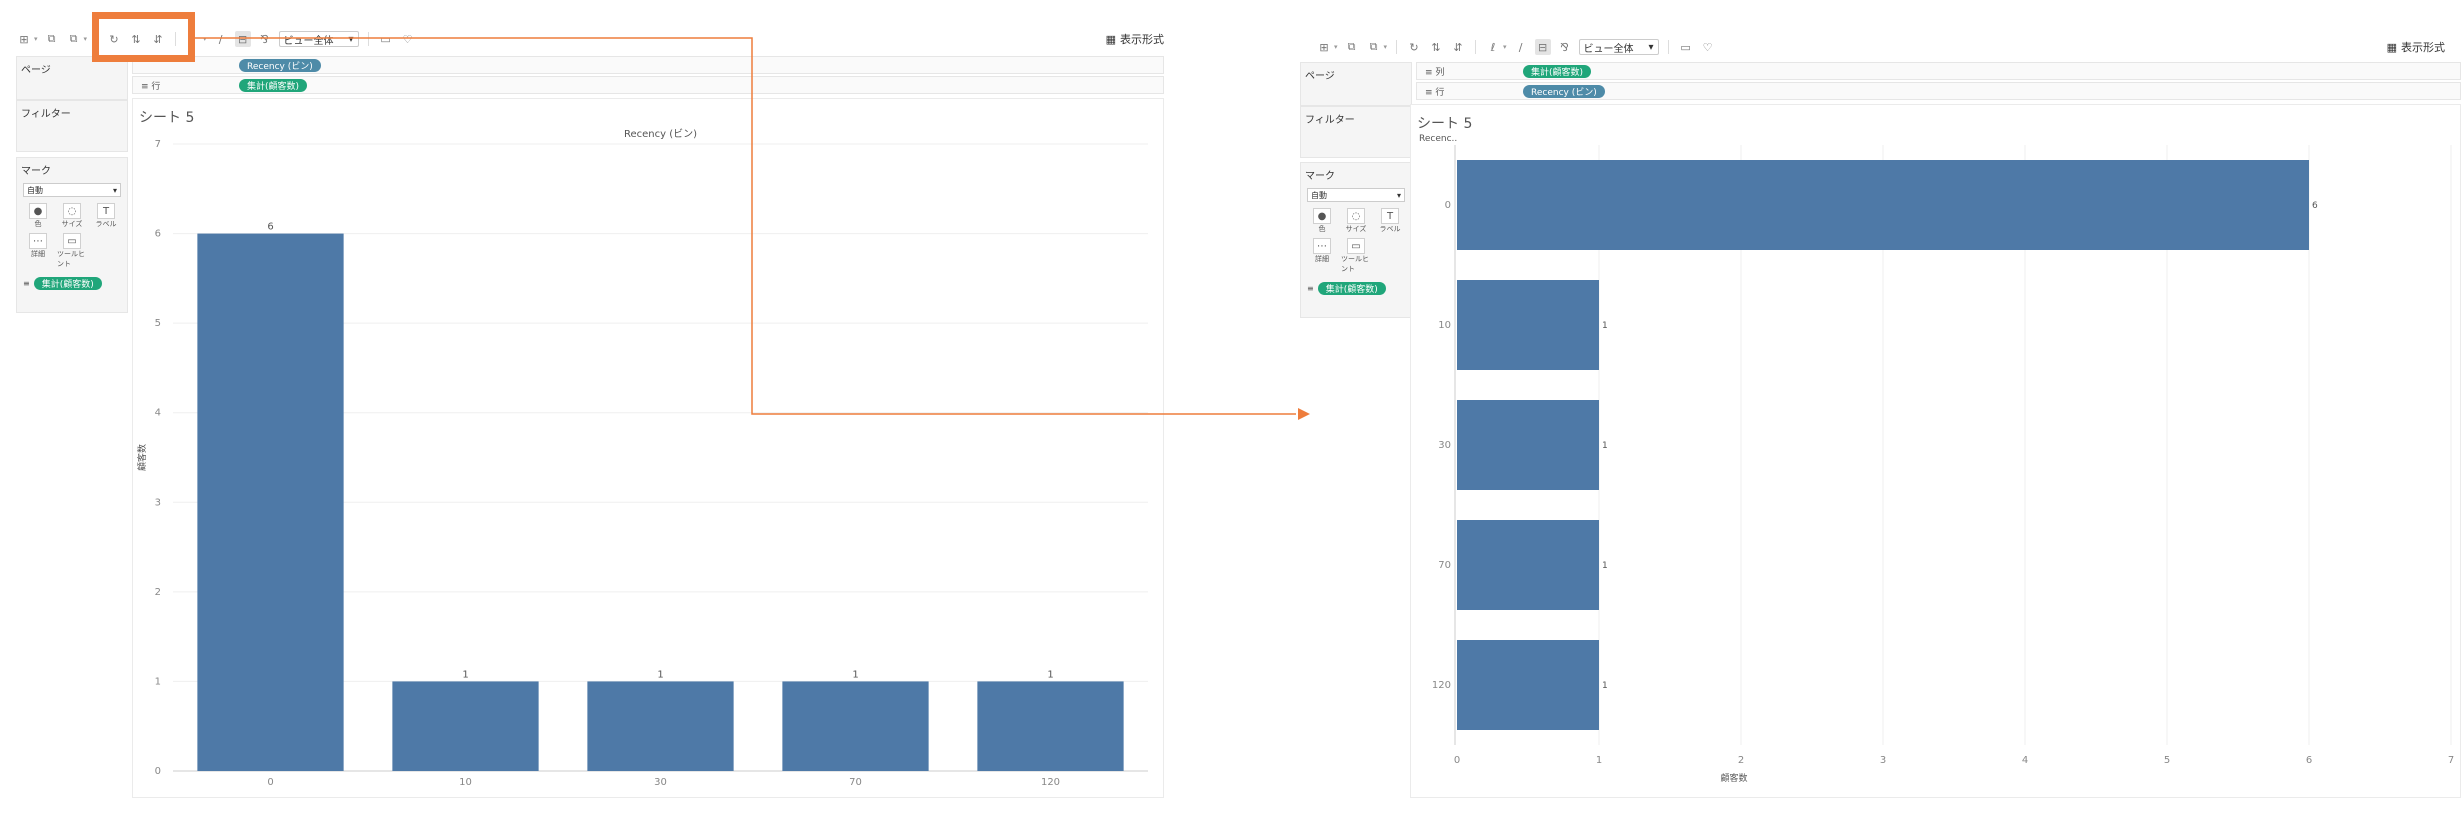  I want to click on x-tick-label: 2, so click(1741, 760).